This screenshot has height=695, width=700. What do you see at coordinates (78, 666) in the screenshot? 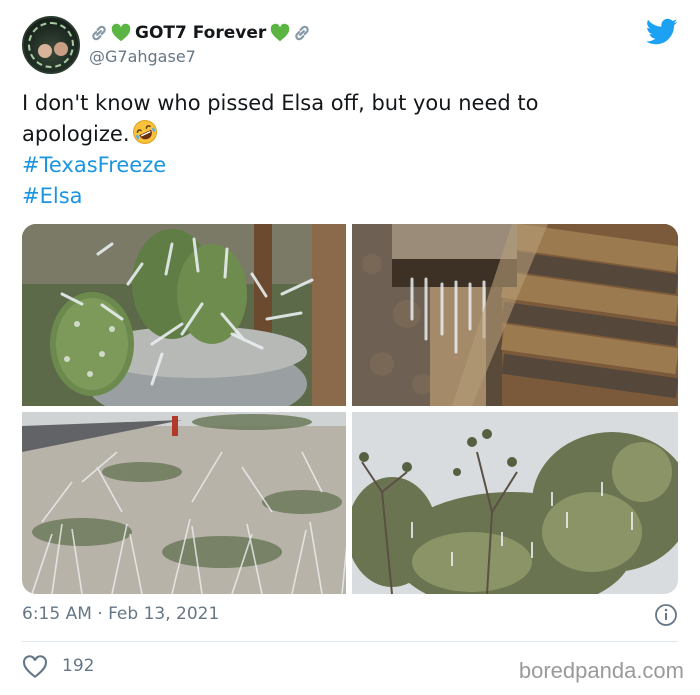
I see `like-count: 192` at bounding box center [78, 666].